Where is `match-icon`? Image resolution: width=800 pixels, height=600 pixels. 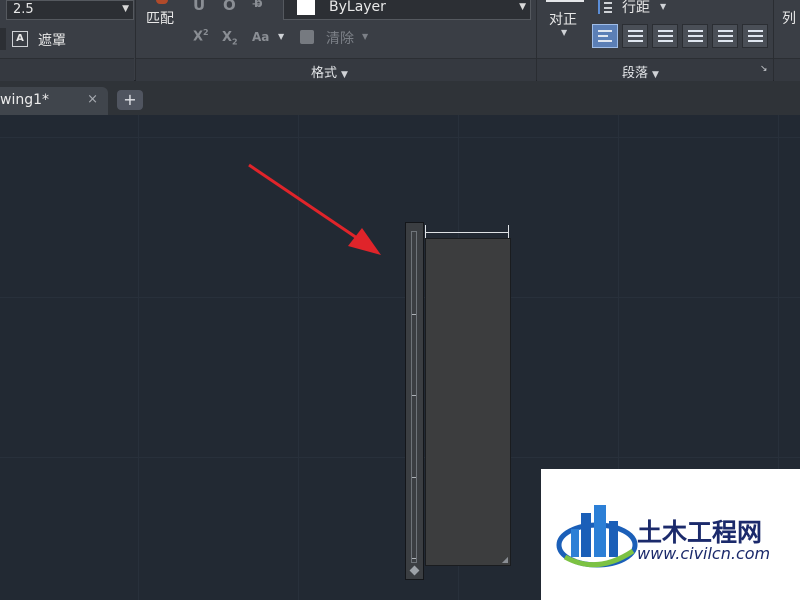
match-icon is located at coordinates (162, 2).